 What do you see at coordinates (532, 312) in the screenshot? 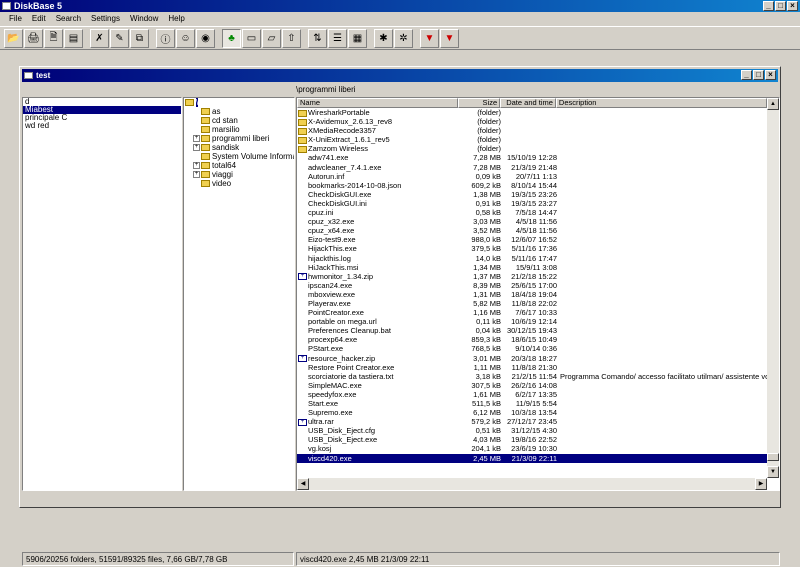
I see `table-row: PointCreator.exe 1,16 MB 7/6/17 10:33` at bounding box center [532, 312].